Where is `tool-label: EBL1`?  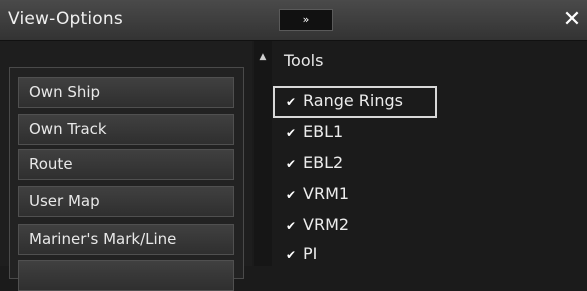 tool-label: EBL1 is located at coordinates (323, 131).